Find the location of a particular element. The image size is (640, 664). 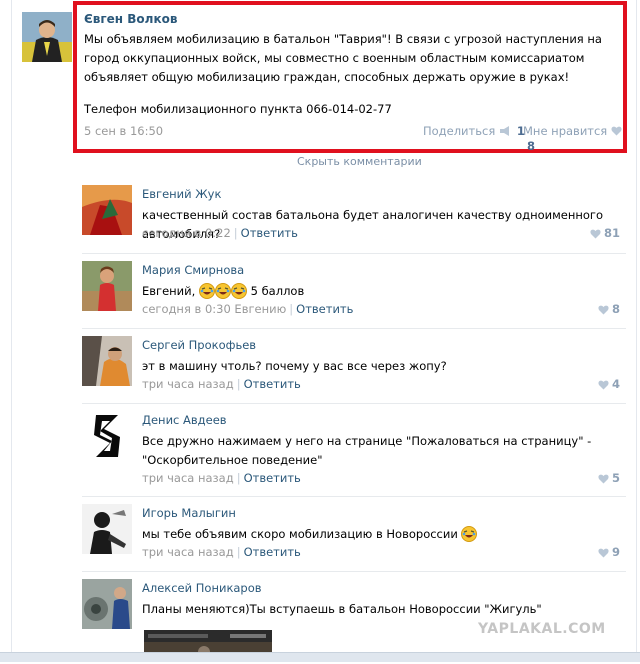

share-button: Поделиться 1 is located at coordinates (474, 131).